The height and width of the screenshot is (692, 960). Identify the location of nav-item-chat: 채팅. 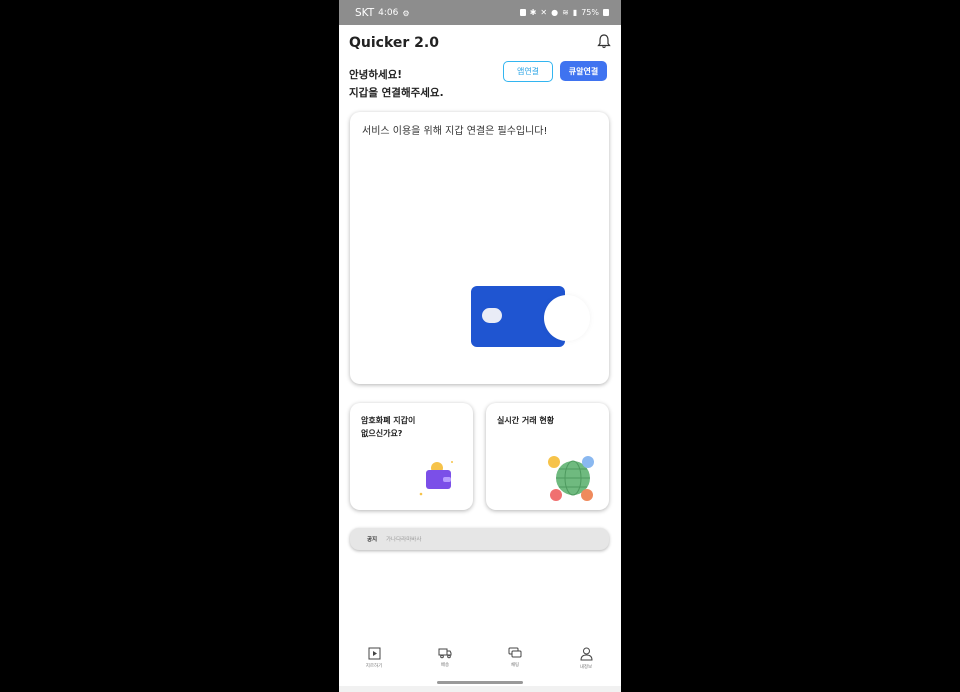
(515, 657).